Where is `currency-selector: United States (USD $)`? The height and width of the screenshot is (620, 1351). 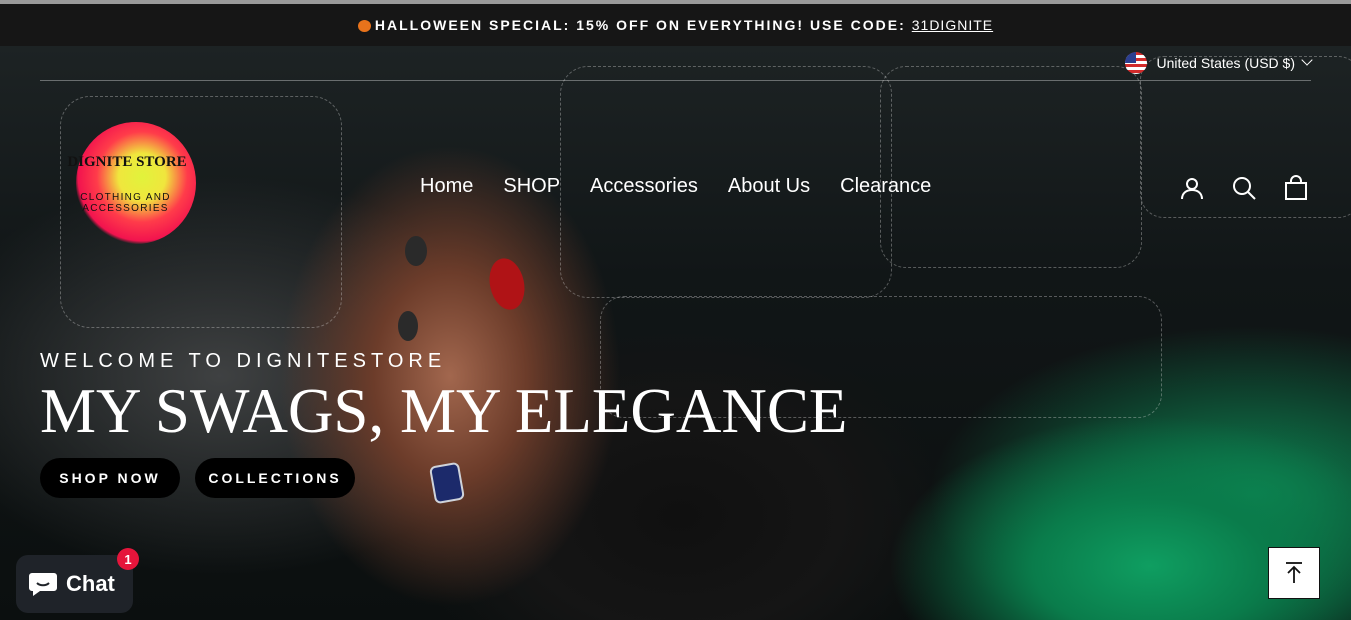 currency-selector: United States (USD $) is located at coordinates (1218, 63).